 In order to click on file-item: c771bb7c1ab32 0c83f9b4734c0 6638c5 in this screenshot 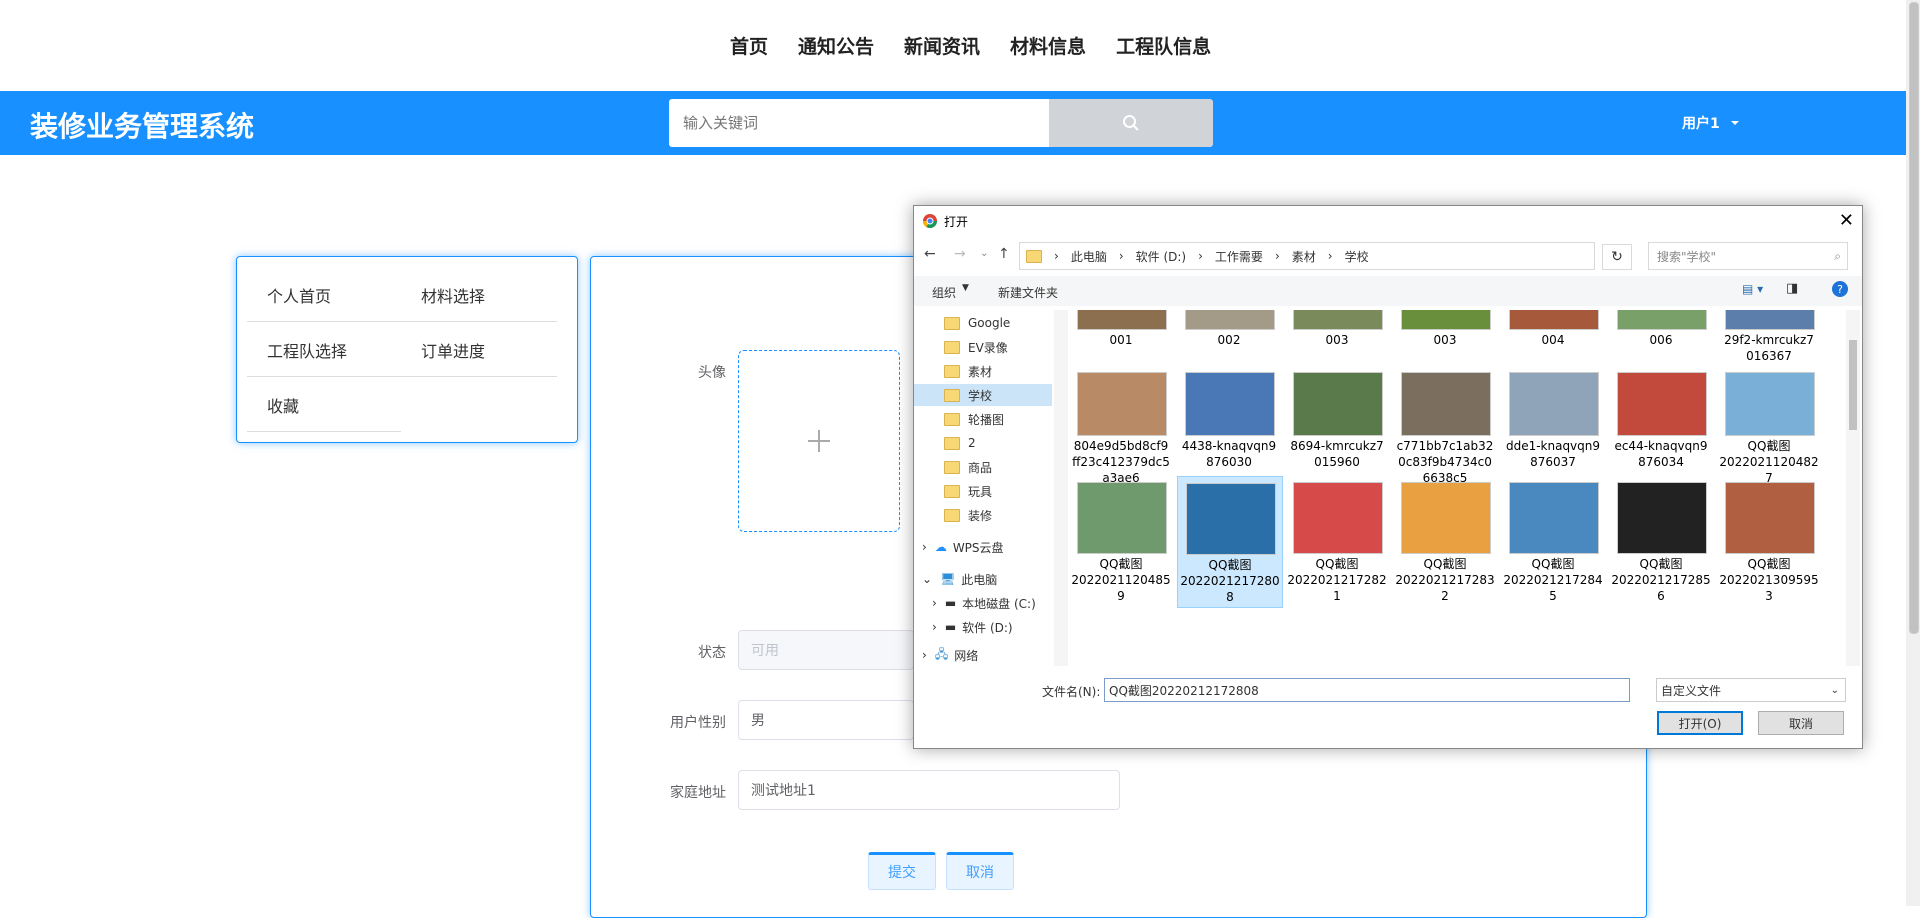, I will do `click(1445, 430)`.